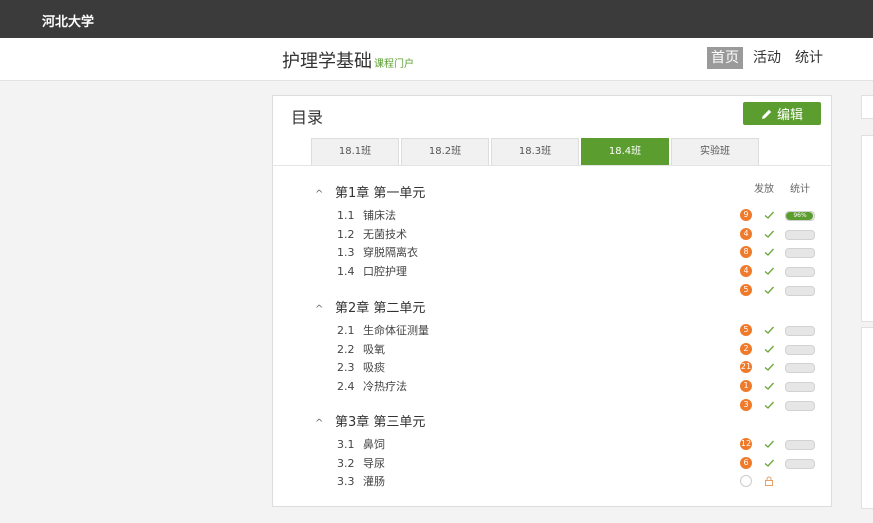 The image size is (873, 523). What do you see at coordinates (800, 189) in the screenshot?
I see `column-statistics: 统计` at bounding box center [800, 189].